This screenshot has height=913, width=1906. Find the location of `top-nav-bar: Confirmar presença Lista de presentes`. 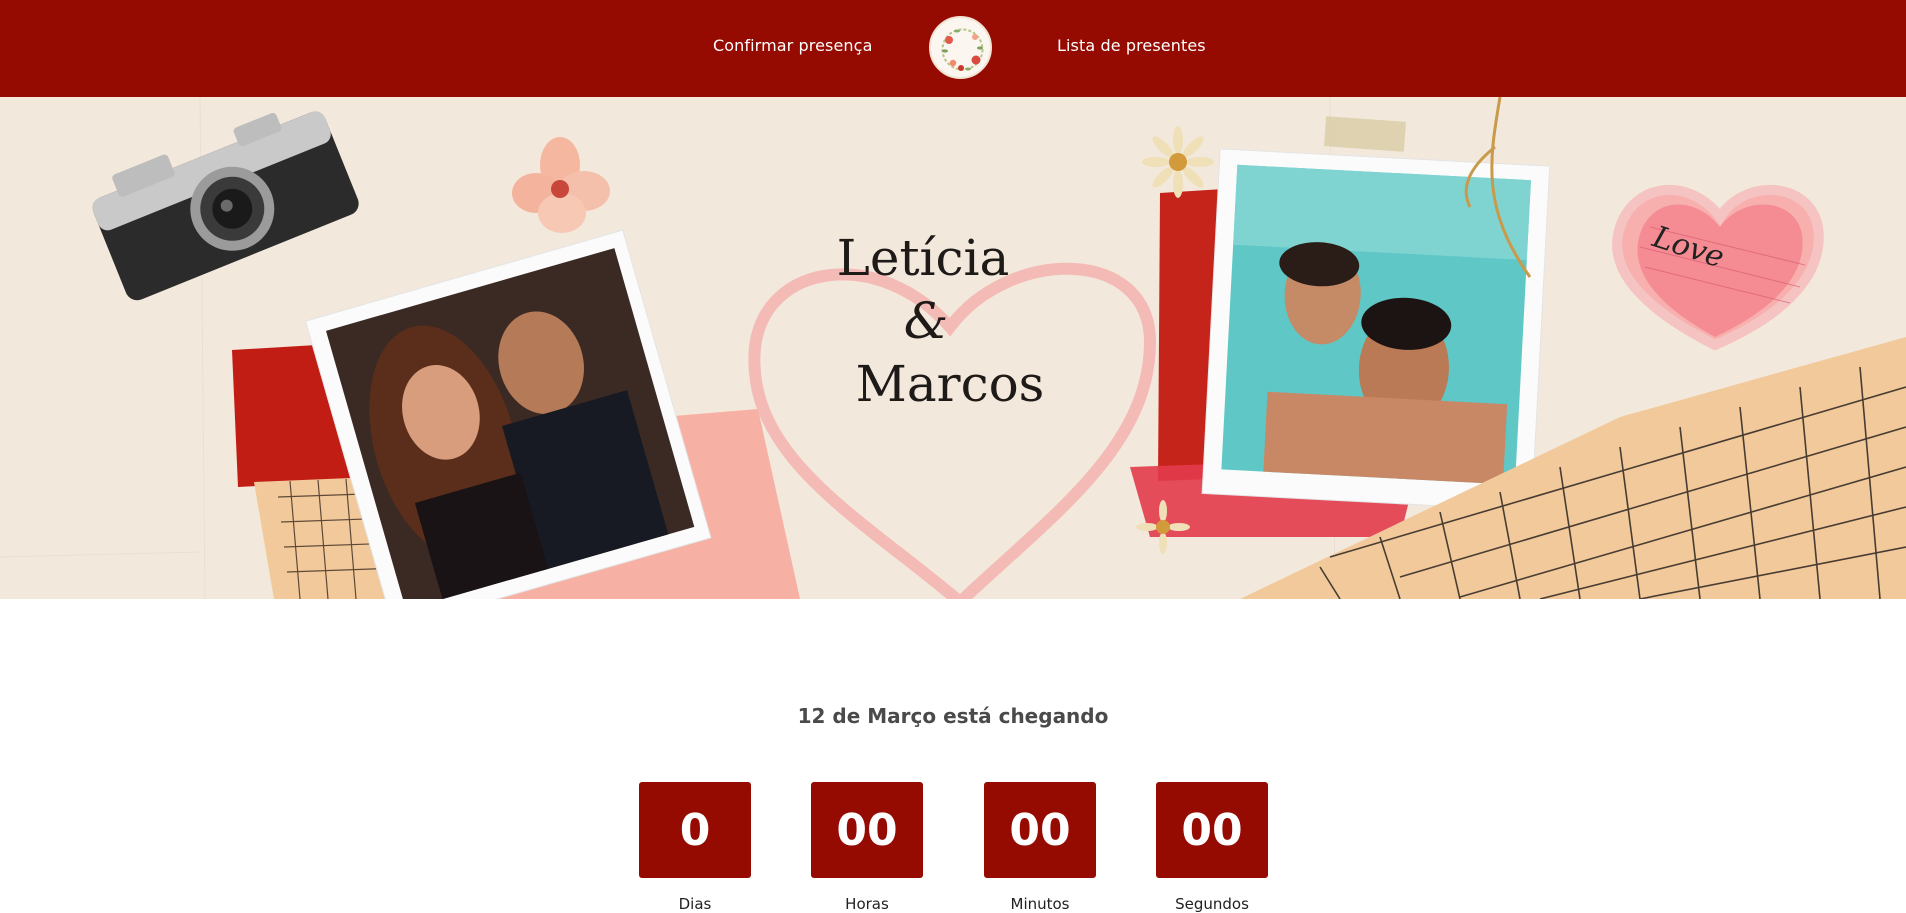

top-nav-bar: Confirmar presença Lista de presentes is located at coordinates (953, 48).